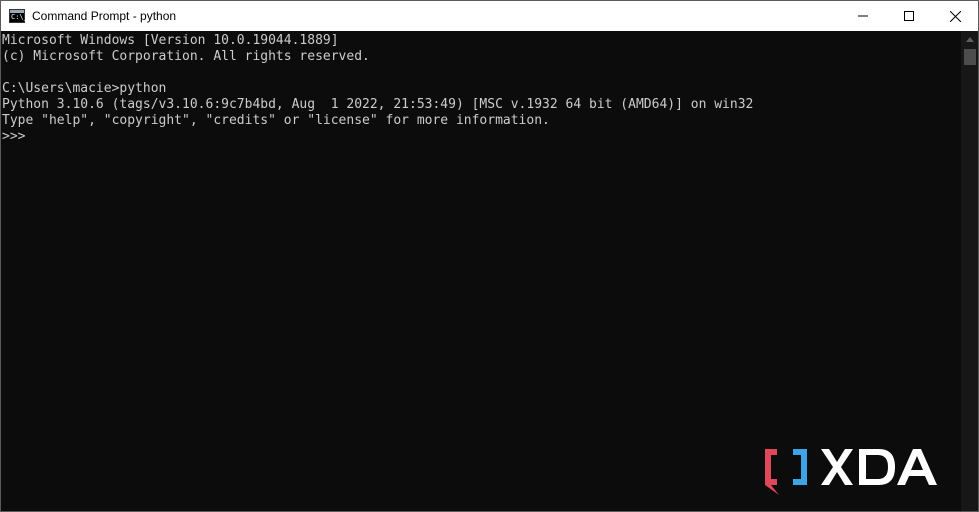 Image resolution: width=979 pixels, height=512 pixels. I want to click on cmd-icon-text: C:\_, so click(19, 17).